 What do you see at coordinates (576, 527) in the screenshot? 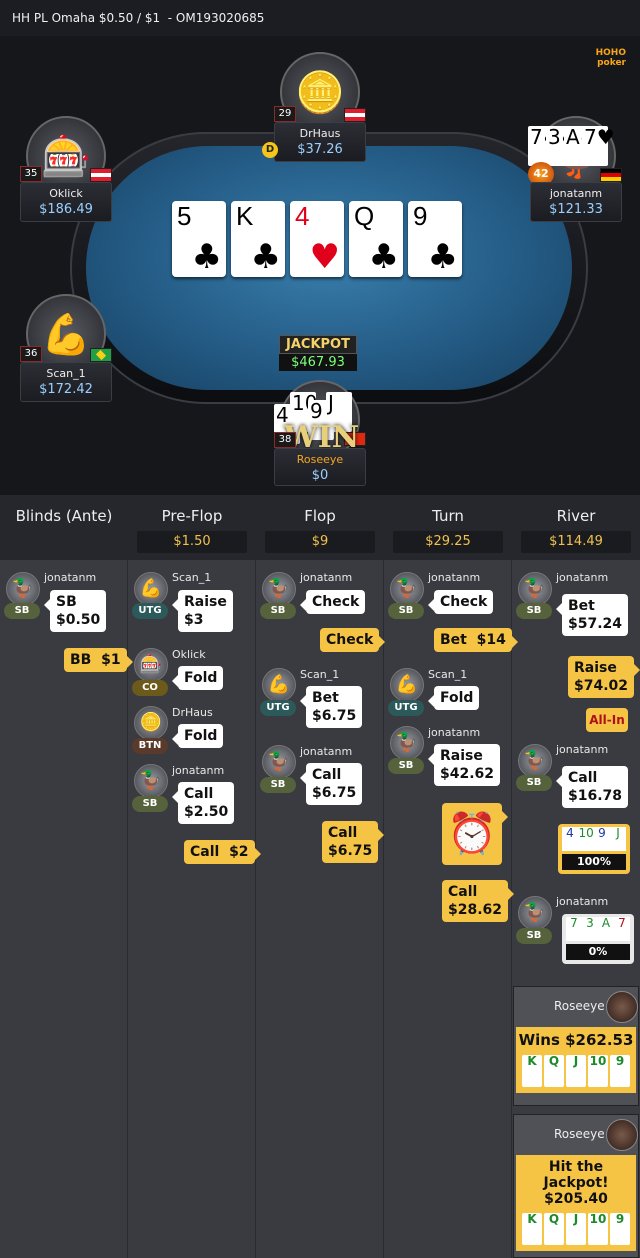
I see `column-header: River $114.49` at bounding box center [576, 527].